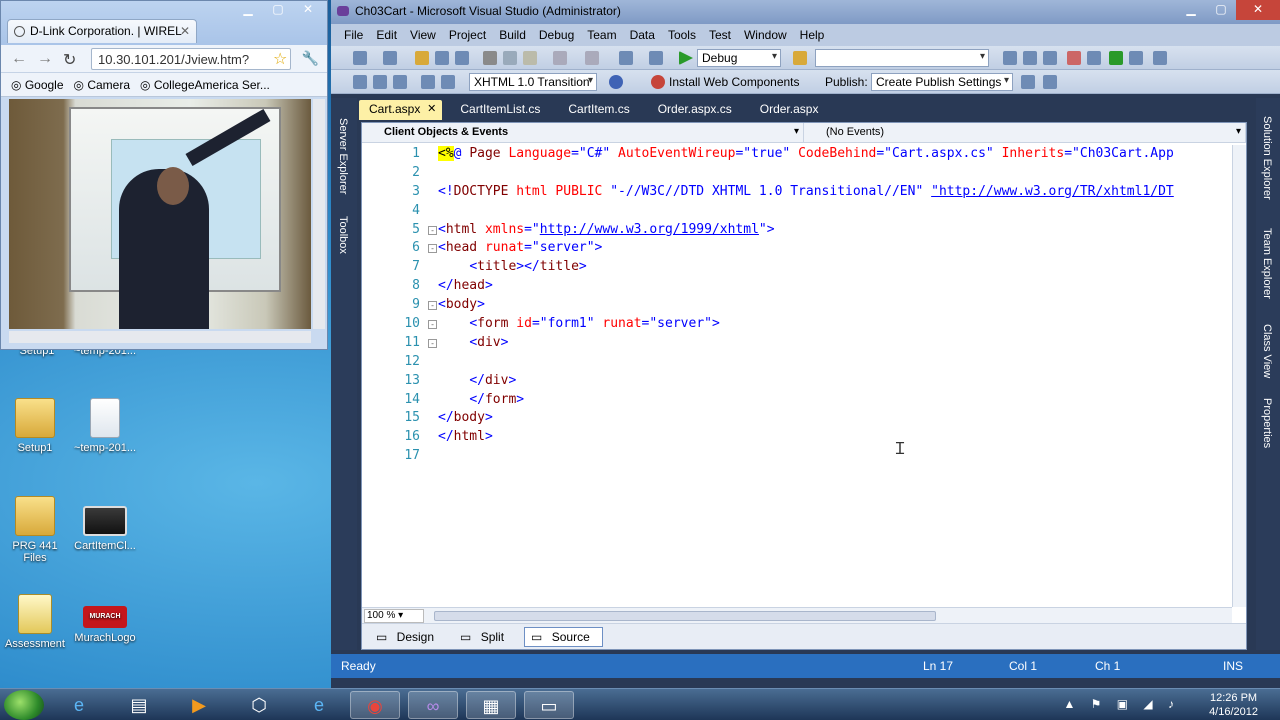 The width and height of the screenshot is (1280, 720). I want to click on toolbox-icon, so click(1074, 58).